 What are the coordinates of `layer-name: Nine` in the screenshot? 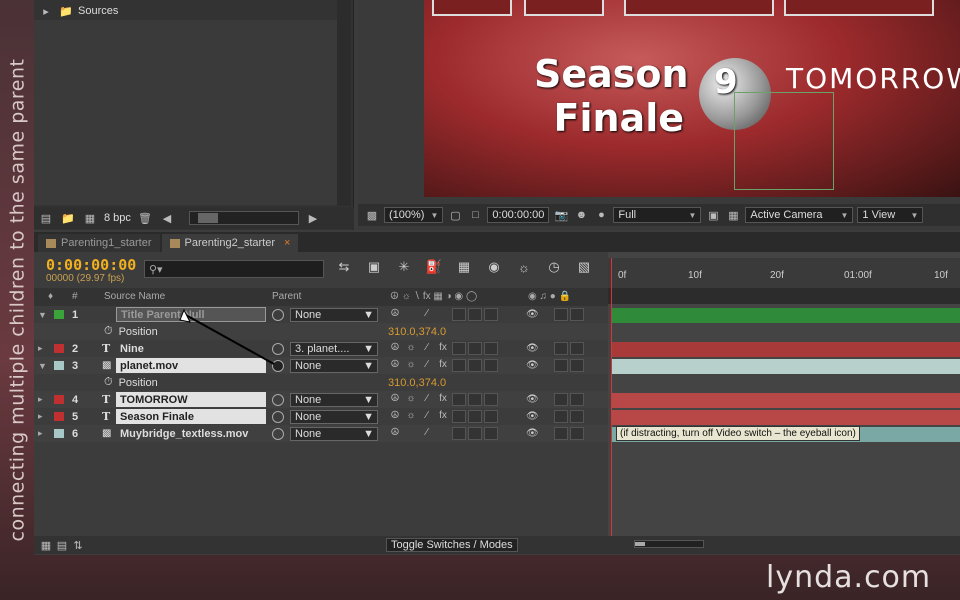 It's located at (191, 348).